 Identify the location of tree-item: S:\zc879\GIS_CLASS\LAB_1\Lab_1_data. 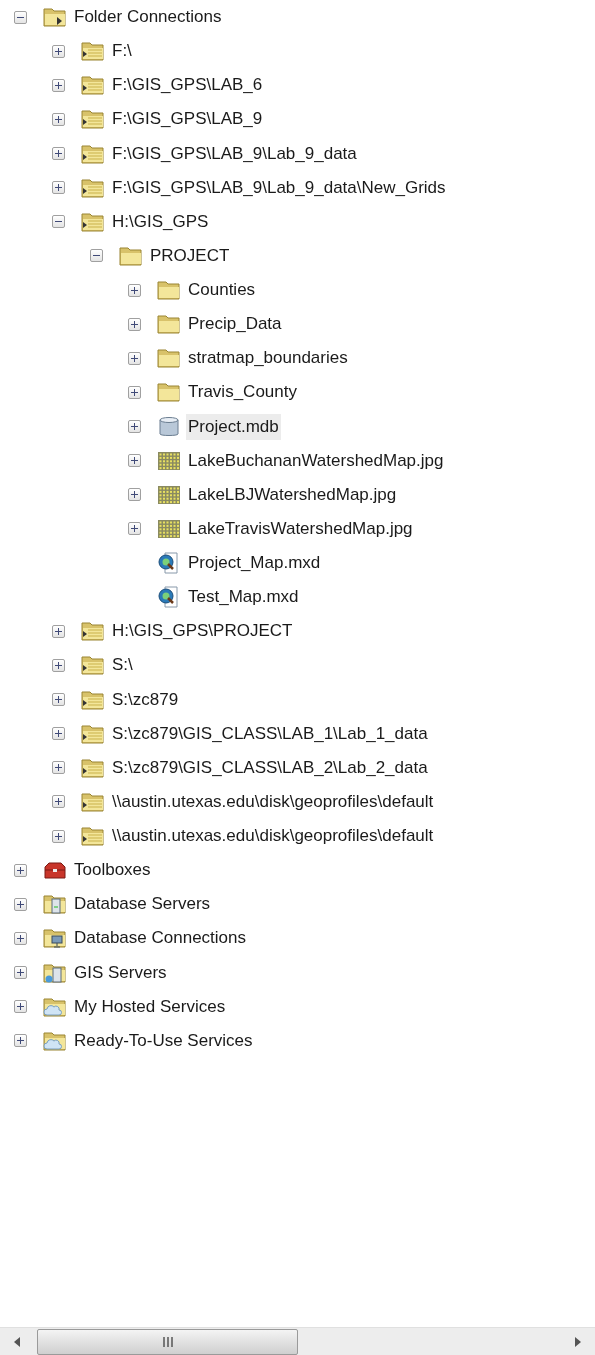
(270, 733).